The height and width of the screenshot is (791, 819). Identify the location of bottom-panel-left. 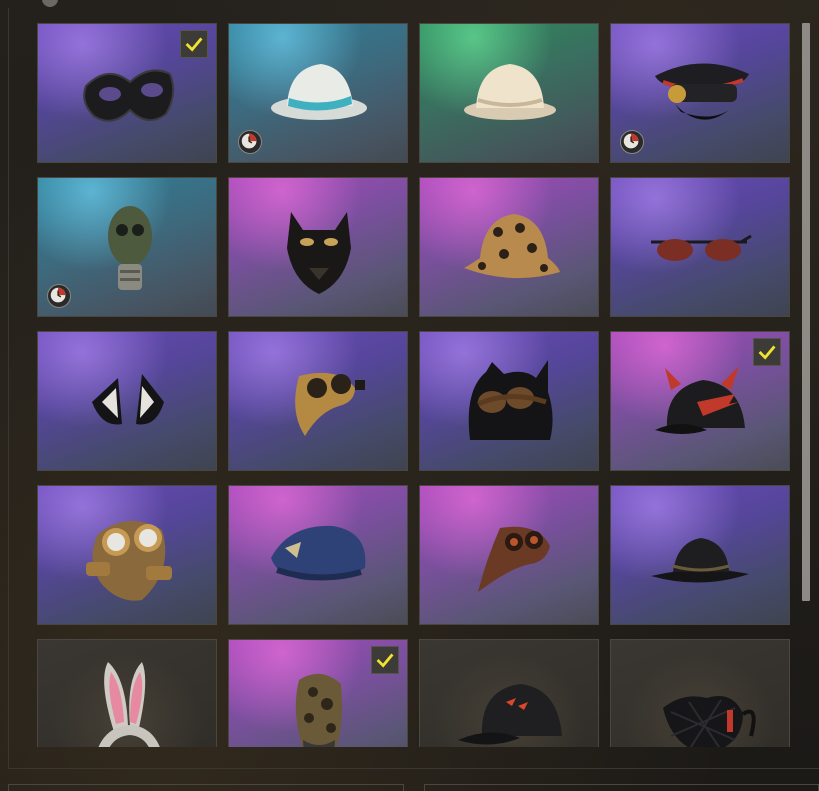
(206, 787).